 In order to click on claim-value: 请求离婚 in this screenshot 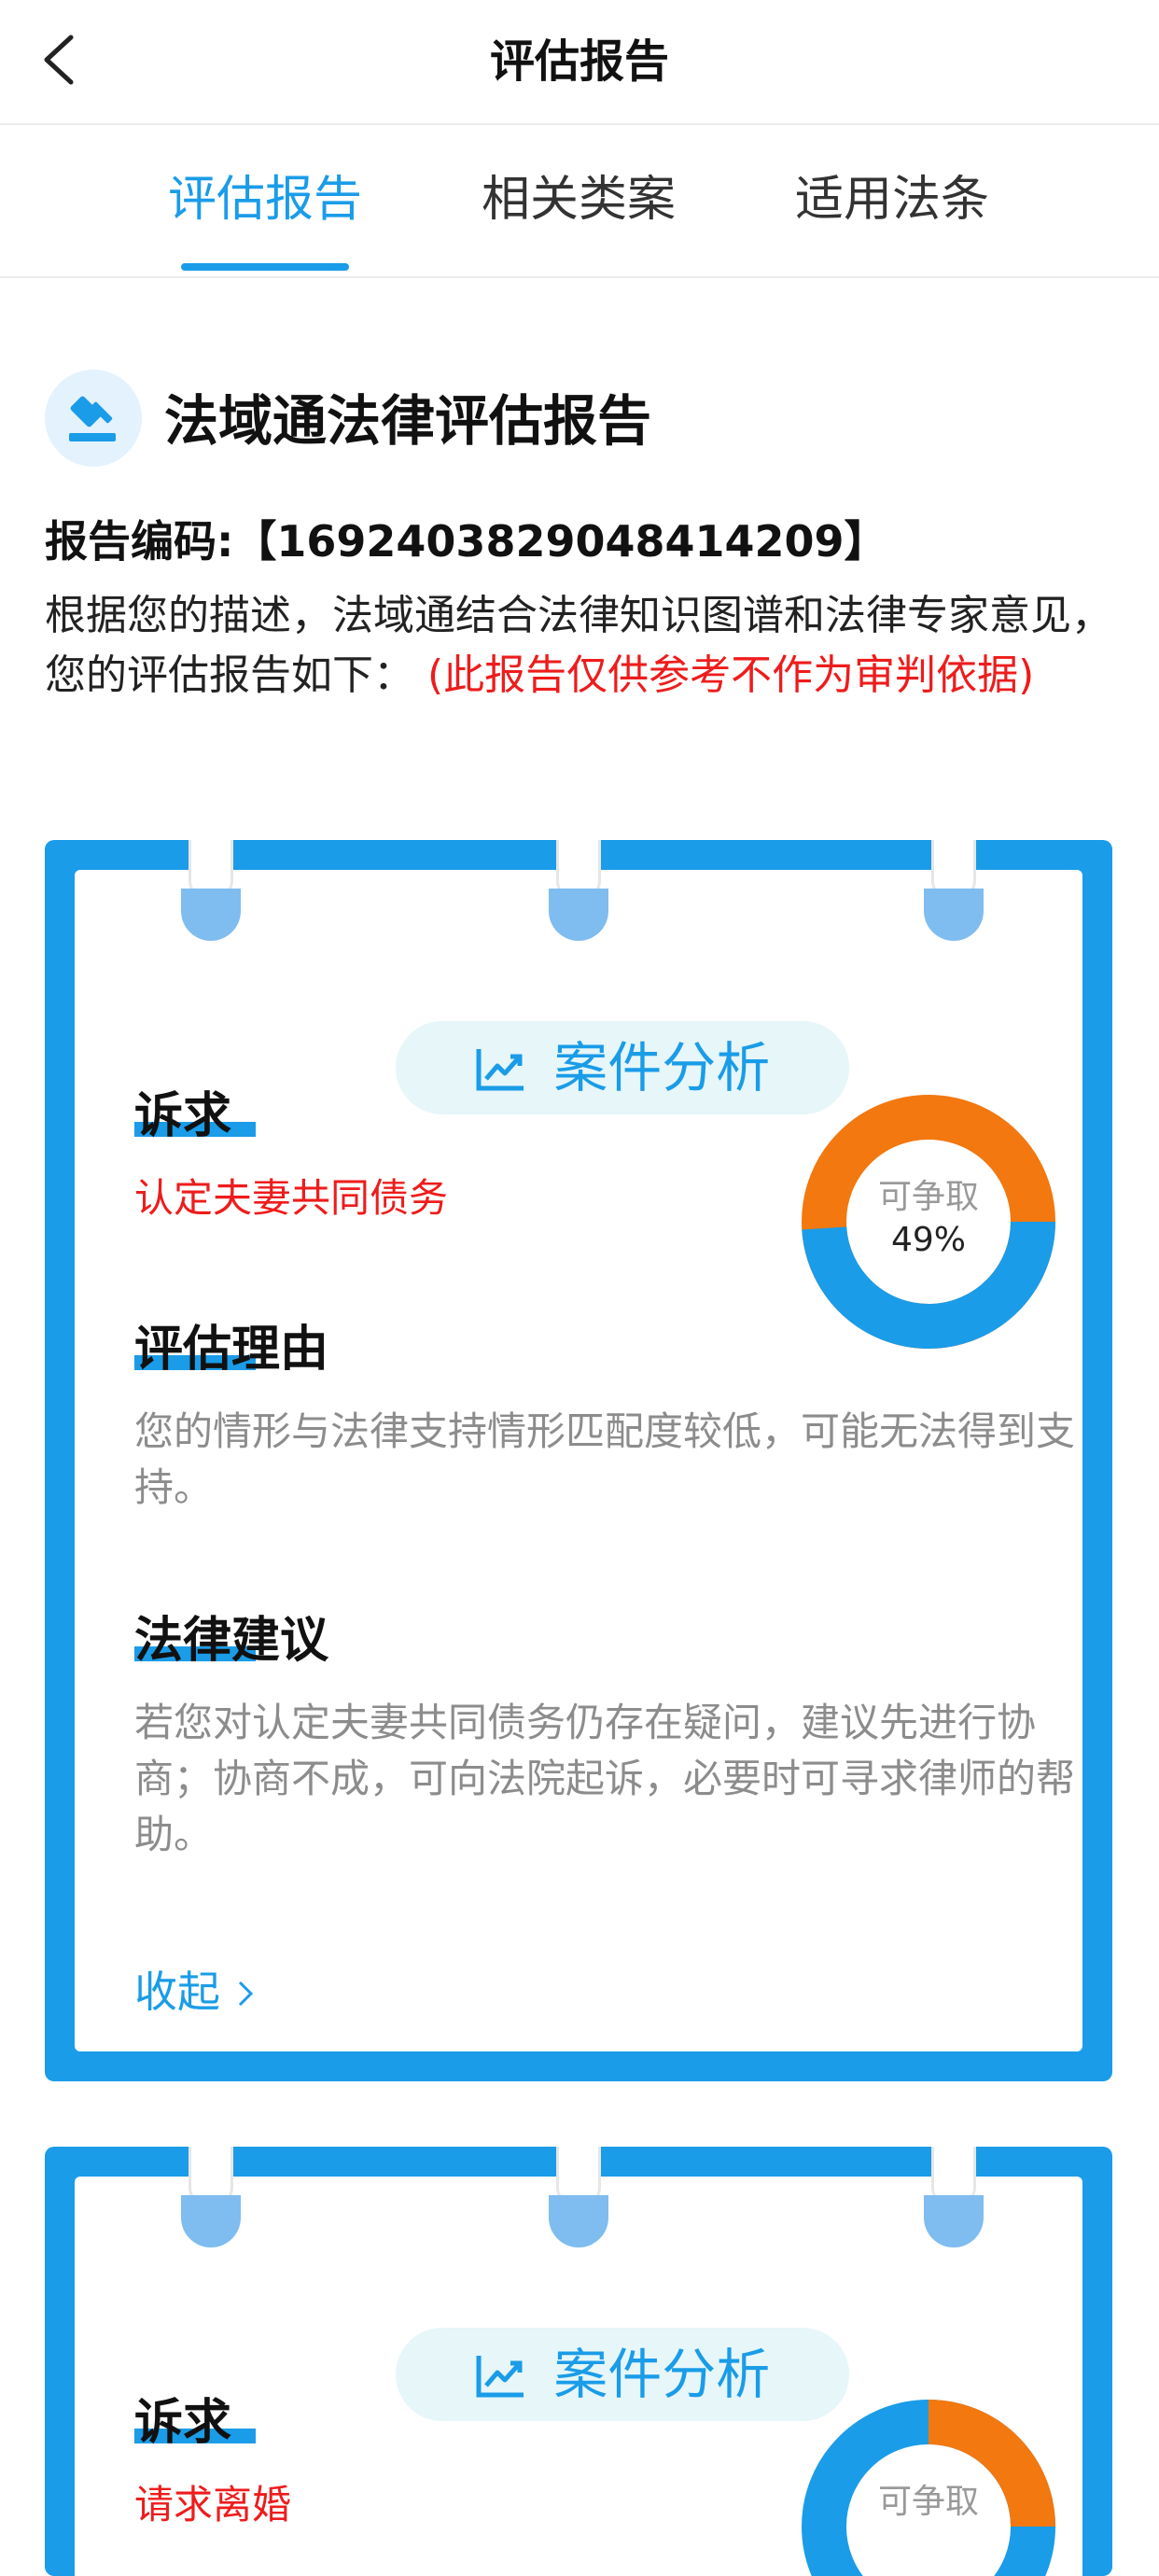, I will do `click(213, 2504)`.